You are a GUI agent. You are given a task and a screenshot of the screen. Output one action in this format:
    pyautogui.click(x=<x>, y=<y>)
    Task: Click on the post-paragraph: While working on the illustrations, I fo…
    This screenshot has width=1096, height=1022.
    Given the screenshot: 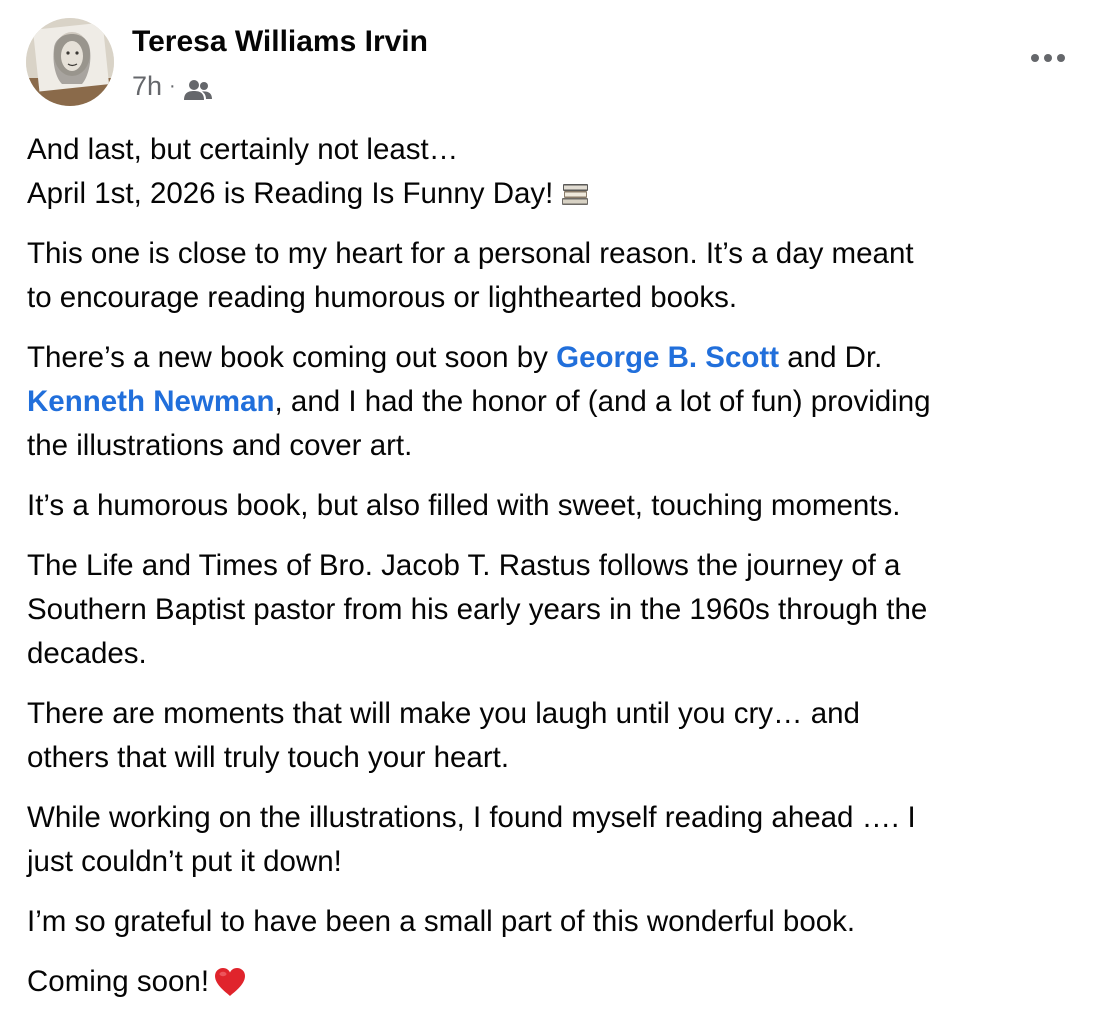 What is the action you would take?
    pyautogui.click(x=552, y=840)
    